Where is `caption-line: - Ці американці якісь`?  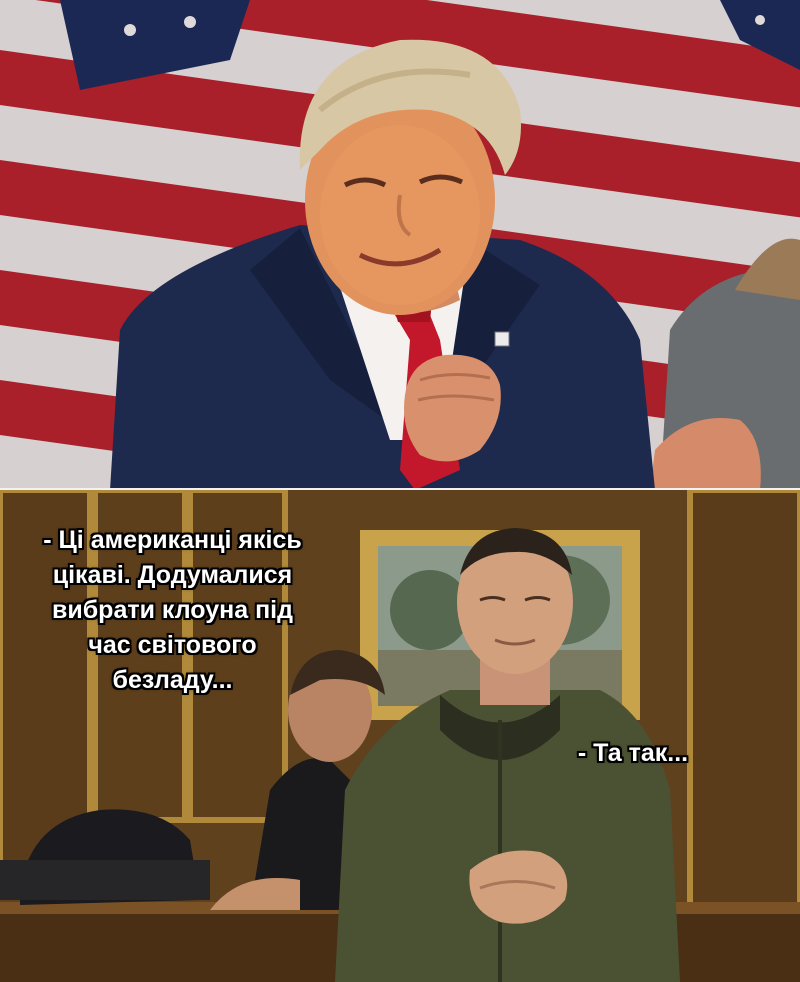
caption-line: - Ці американці якісь is located at coordinates (172, 540).